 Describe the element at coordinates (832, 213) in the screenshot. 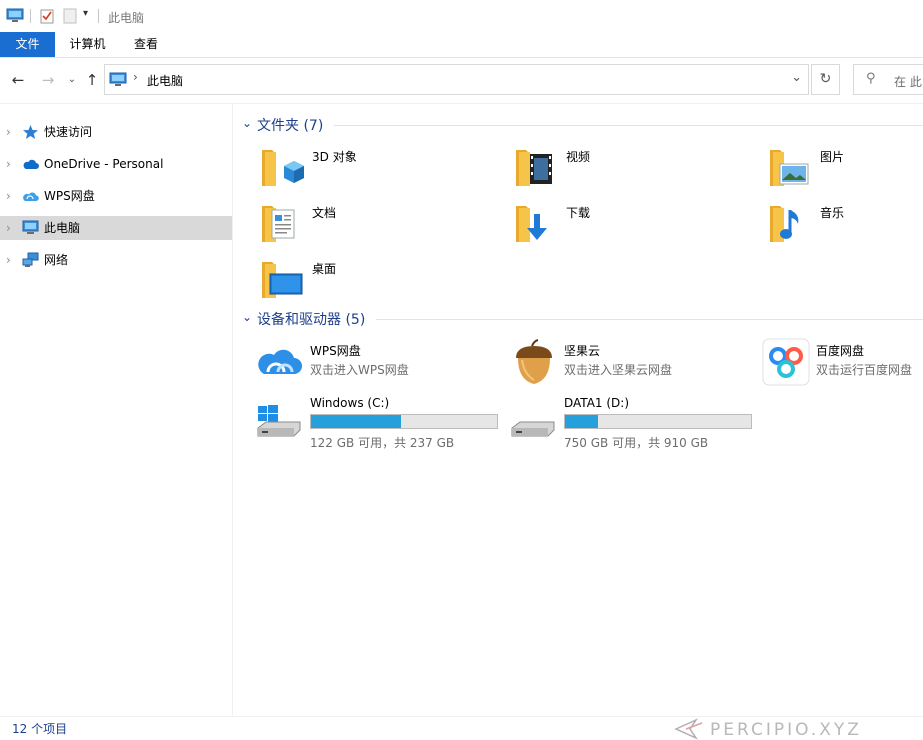

I see `folder-name: 音乐` at that location.